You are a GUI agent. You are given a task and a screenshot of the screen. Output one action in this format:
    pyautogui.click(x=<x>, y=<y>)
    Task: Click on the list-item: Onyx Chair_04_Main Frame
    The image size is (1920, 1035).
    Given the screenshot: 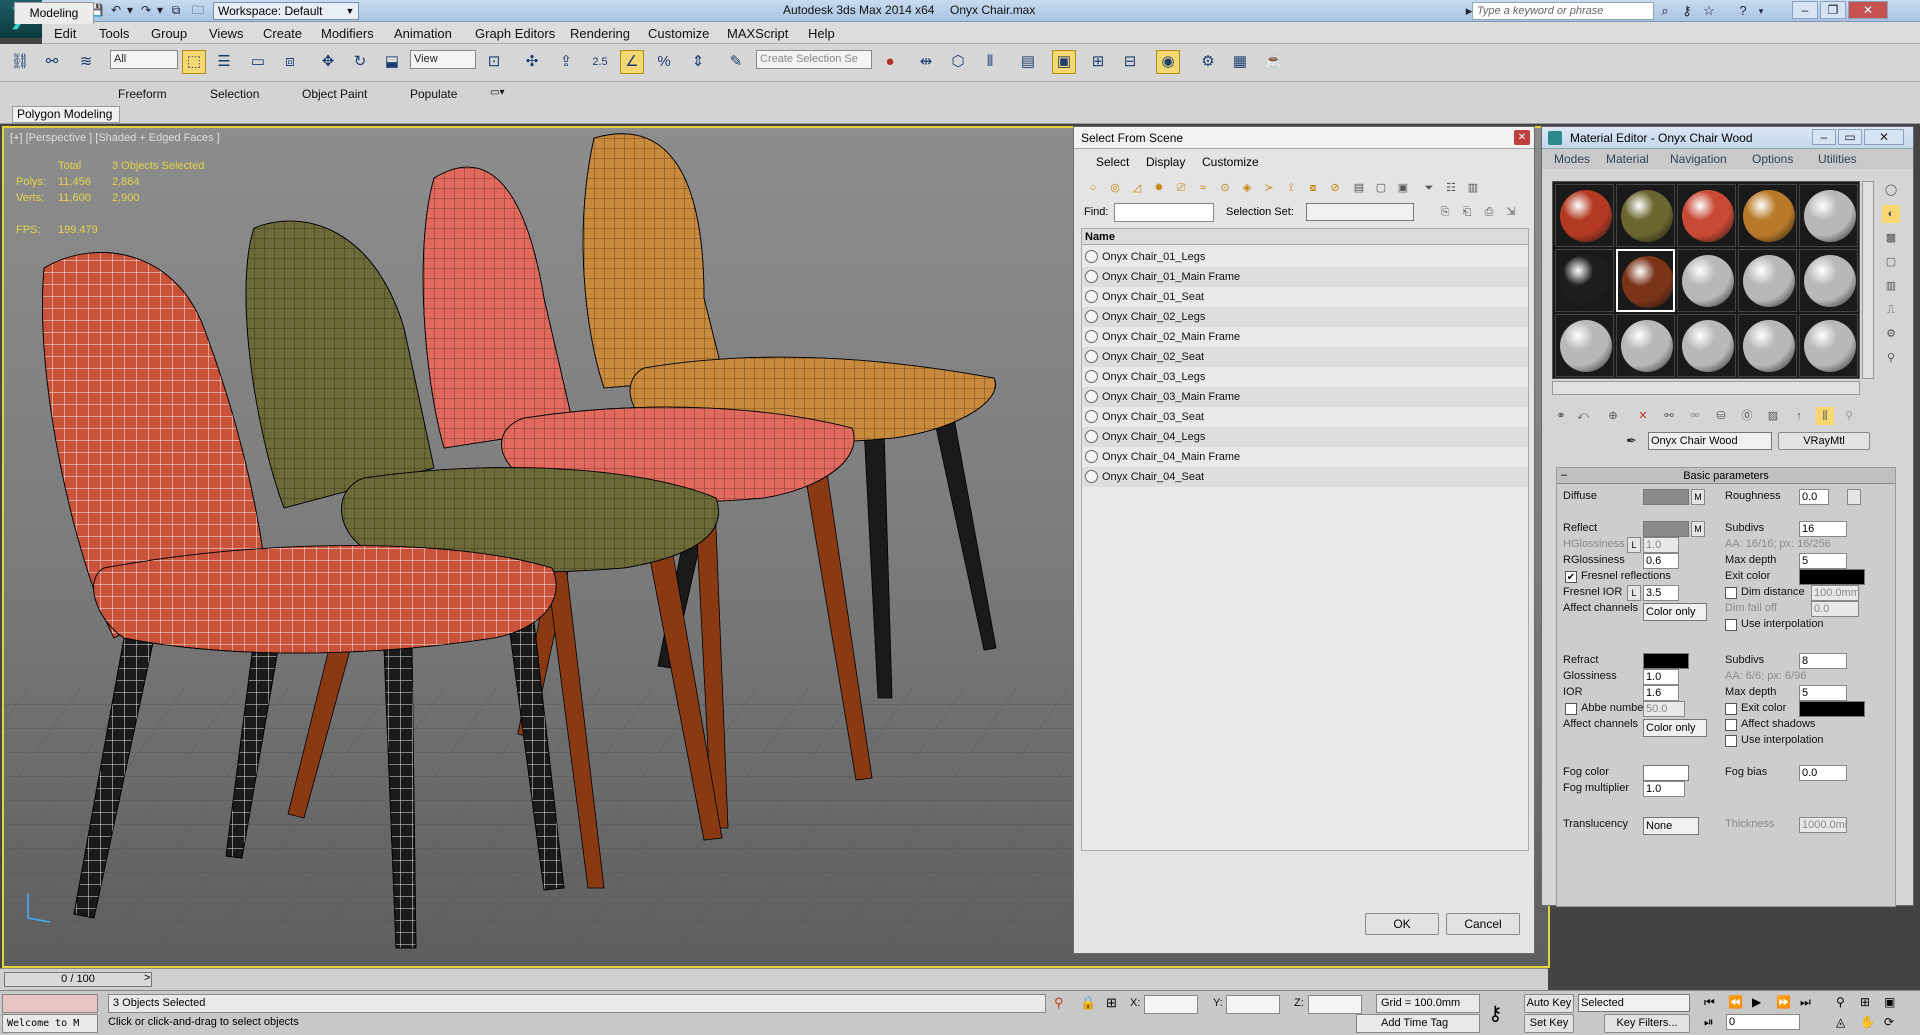 What is the action you would take?
    pyautogui.click(x=1305, y=457)
    